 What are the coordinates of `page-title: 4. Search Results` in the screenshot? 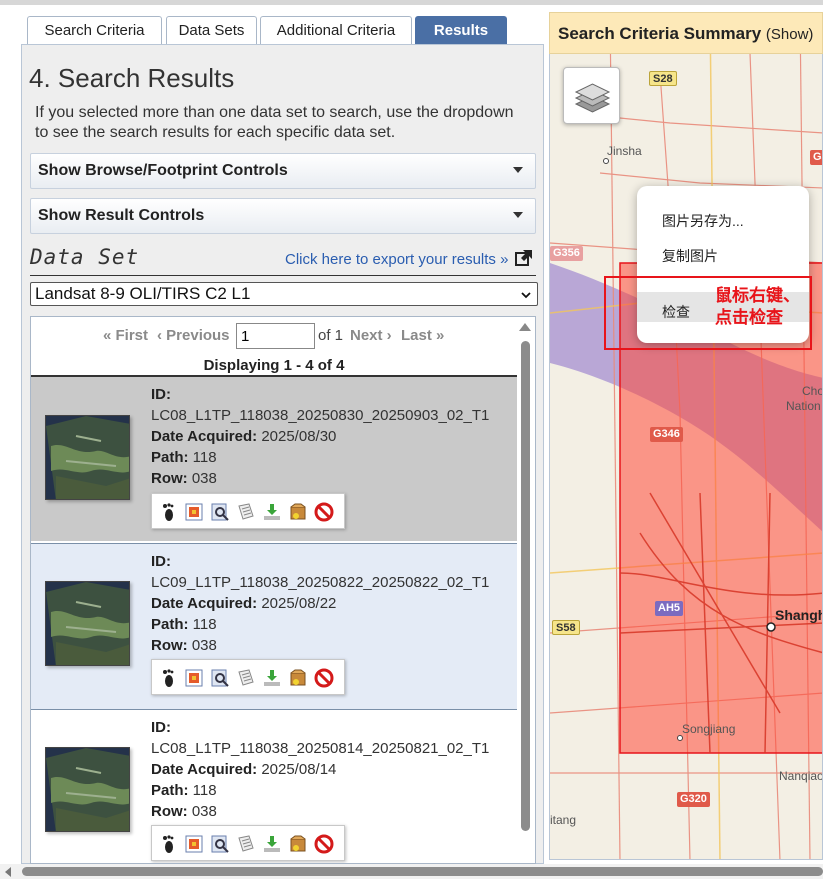 It's located at (132, 78).